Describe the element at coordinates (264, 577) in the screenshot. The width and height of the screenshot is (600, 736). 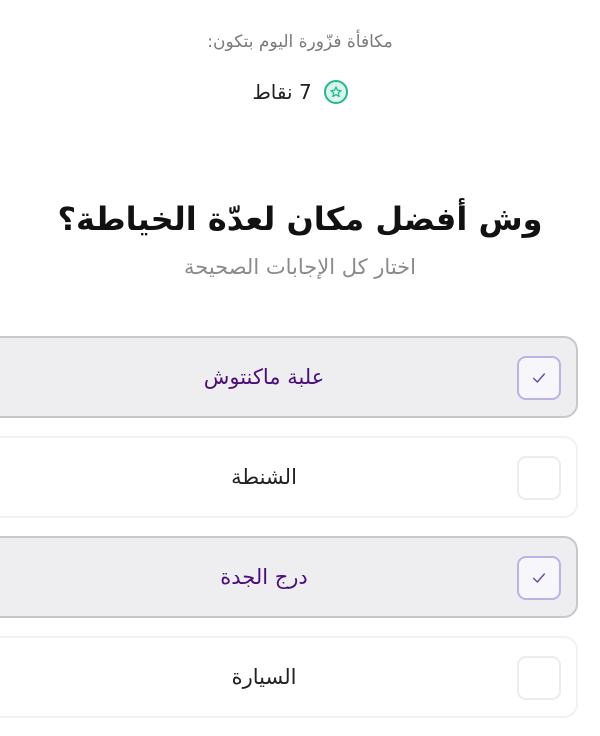
I see `answer-option-label: درج الجدة` at that location.